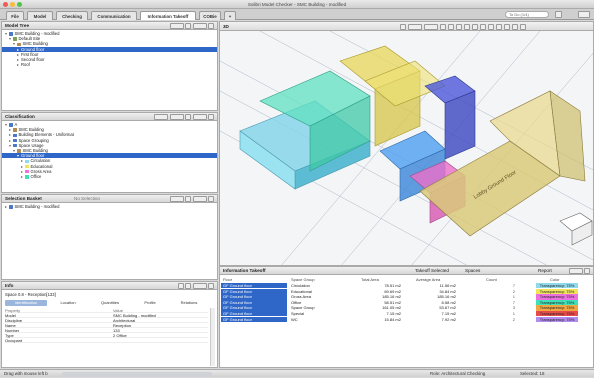  I want to click on measure-icon, so click(451, 26).